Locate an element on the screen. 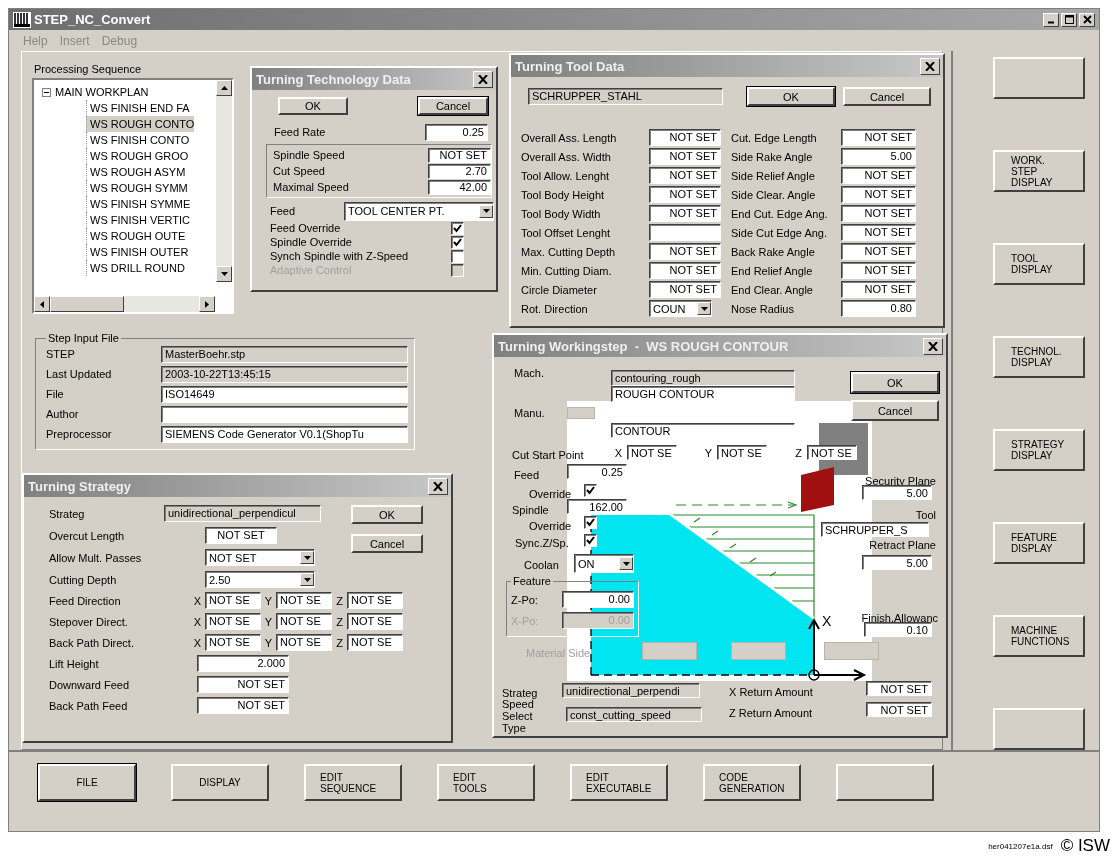 The height and width of the screenshot is (857, 1116). text-field: 2003-10-22T13:45:15 is located at coordinates (284, 374).